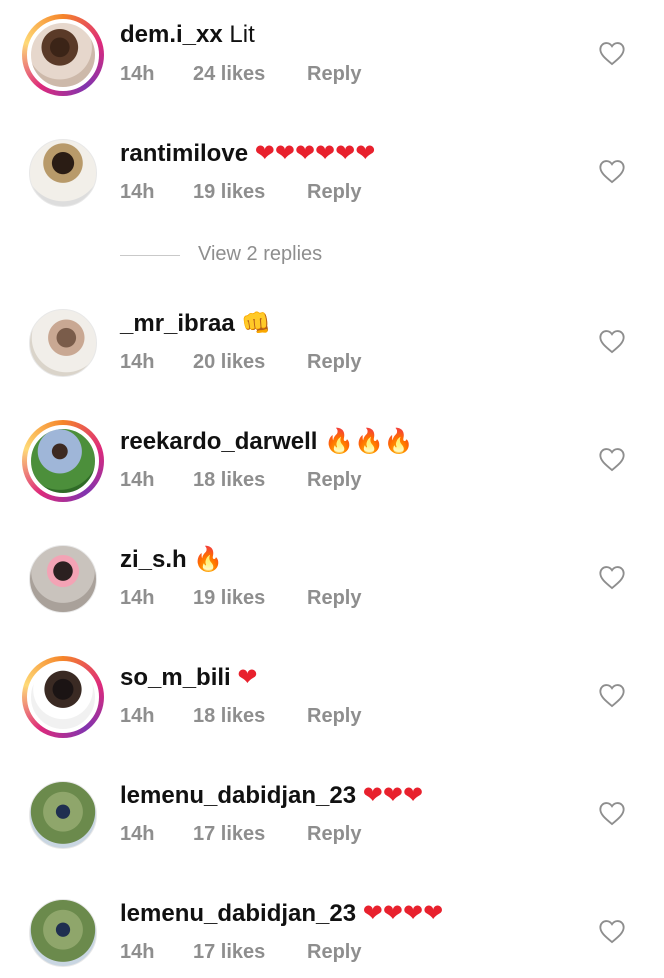 This screenshot has height=978, width=664. I want to click on comment-line: so_m_bili ❤, so click(189, 677).